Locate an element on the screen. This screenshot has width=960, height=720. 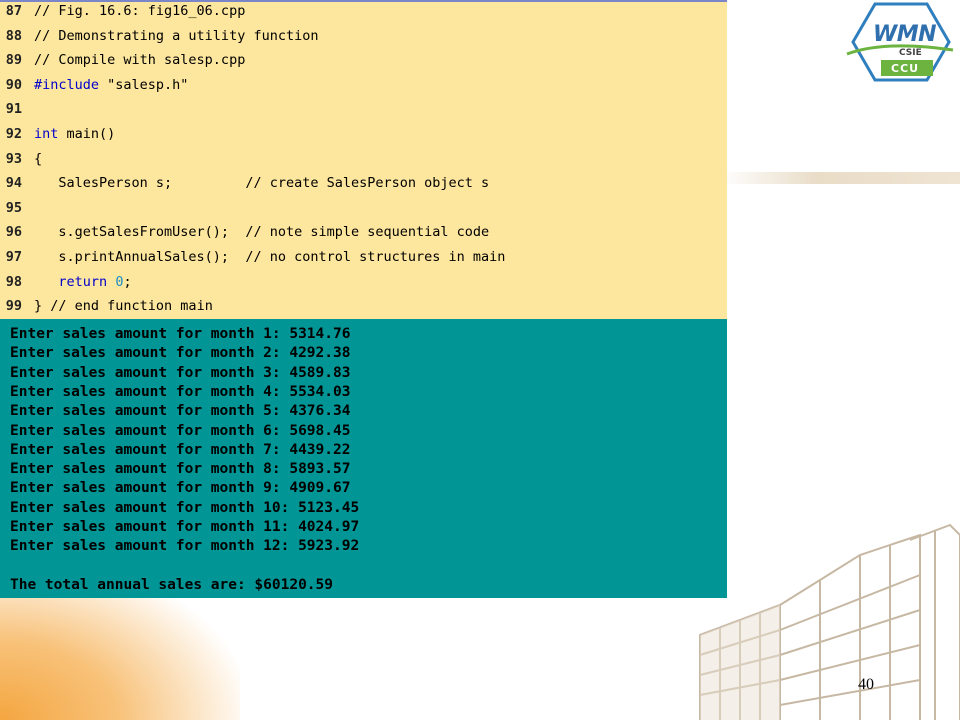
code-text: // Fig. 16.6: fig16_06.cpp is located at coordinates (139, 11).